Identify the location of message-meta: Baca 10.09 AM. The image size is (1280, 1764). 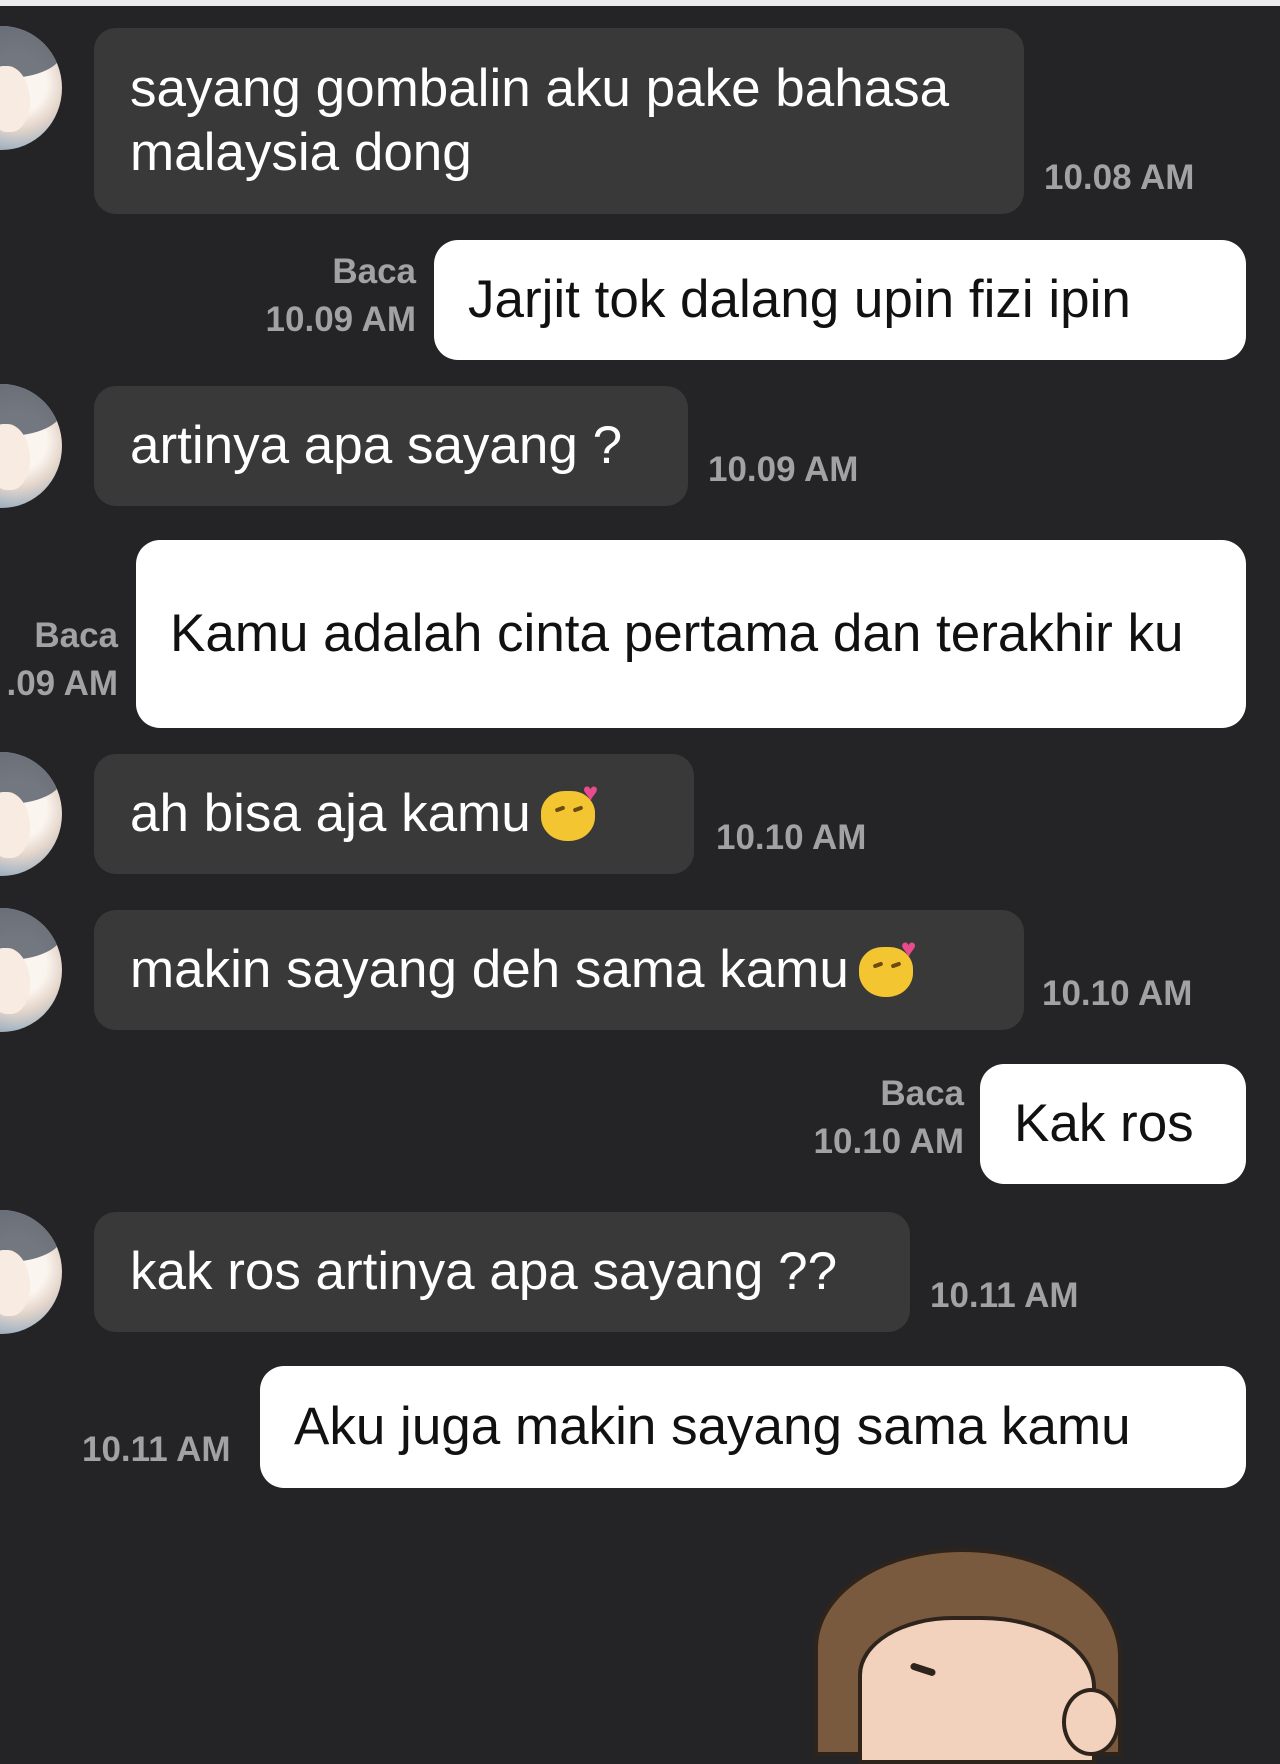
(328, 296).